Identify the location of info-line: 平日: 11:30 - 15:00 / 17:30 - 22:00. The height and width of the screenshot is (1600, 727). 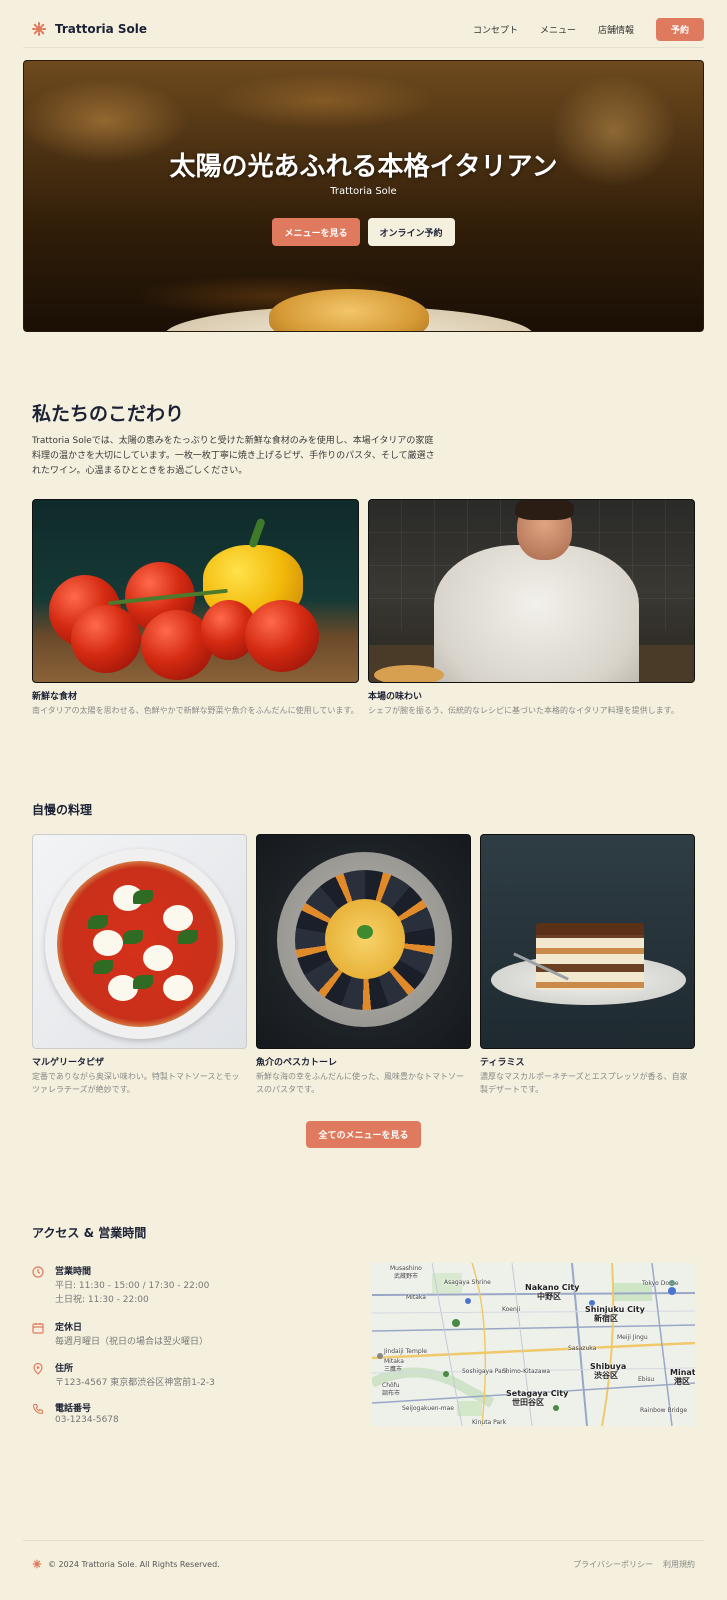
(132, 1286).